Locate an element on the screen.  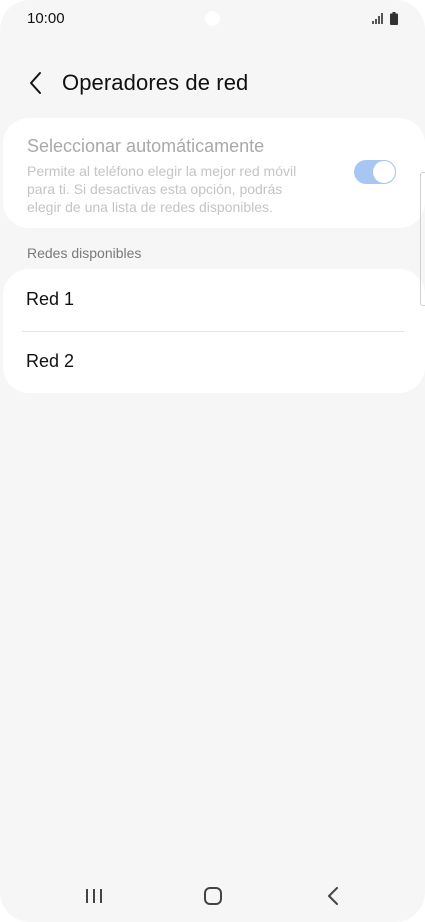
auto-select-toggle is located at coordinates (375, 172).